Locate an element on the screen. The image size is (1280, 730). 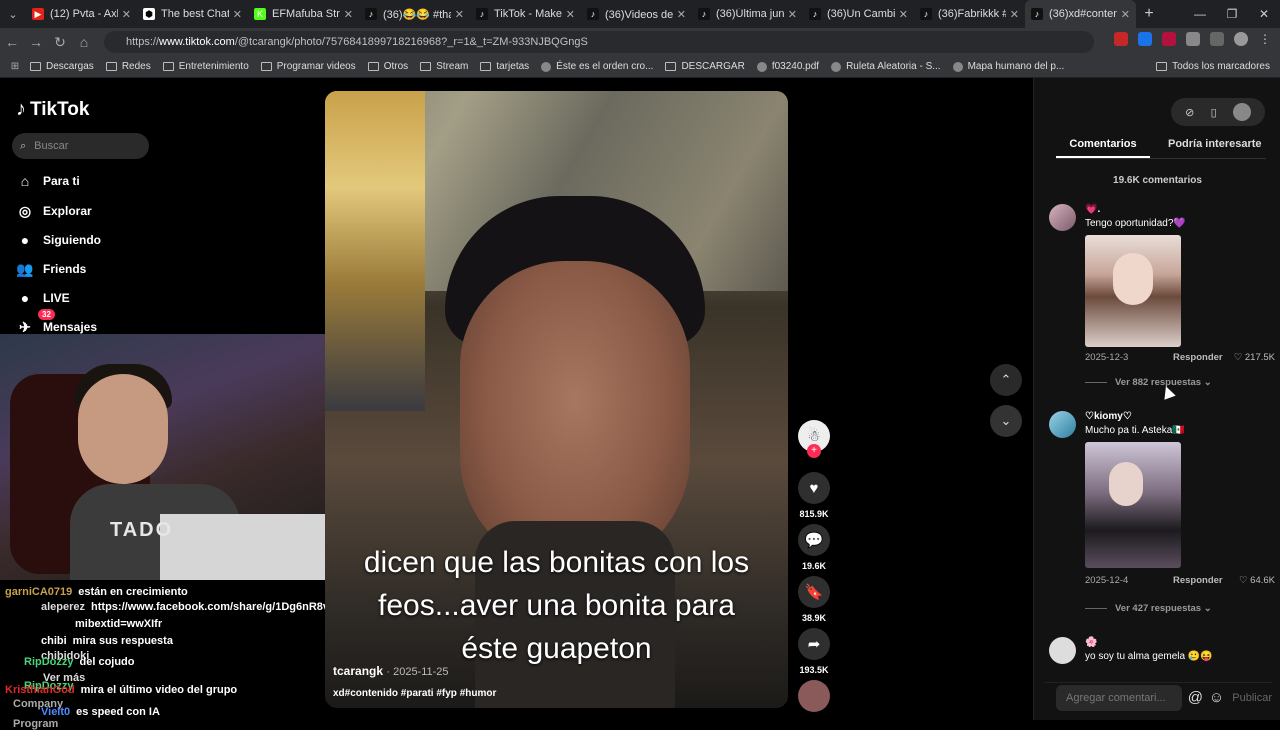
bookmark-item: Stream is located at coordinates (444, 66).